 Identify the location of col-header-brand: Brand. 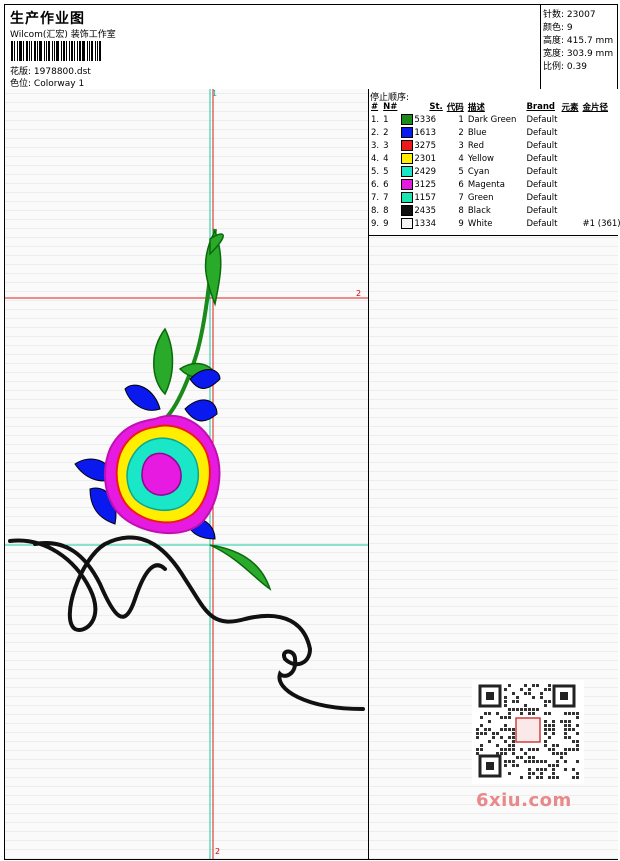
(540, 107).